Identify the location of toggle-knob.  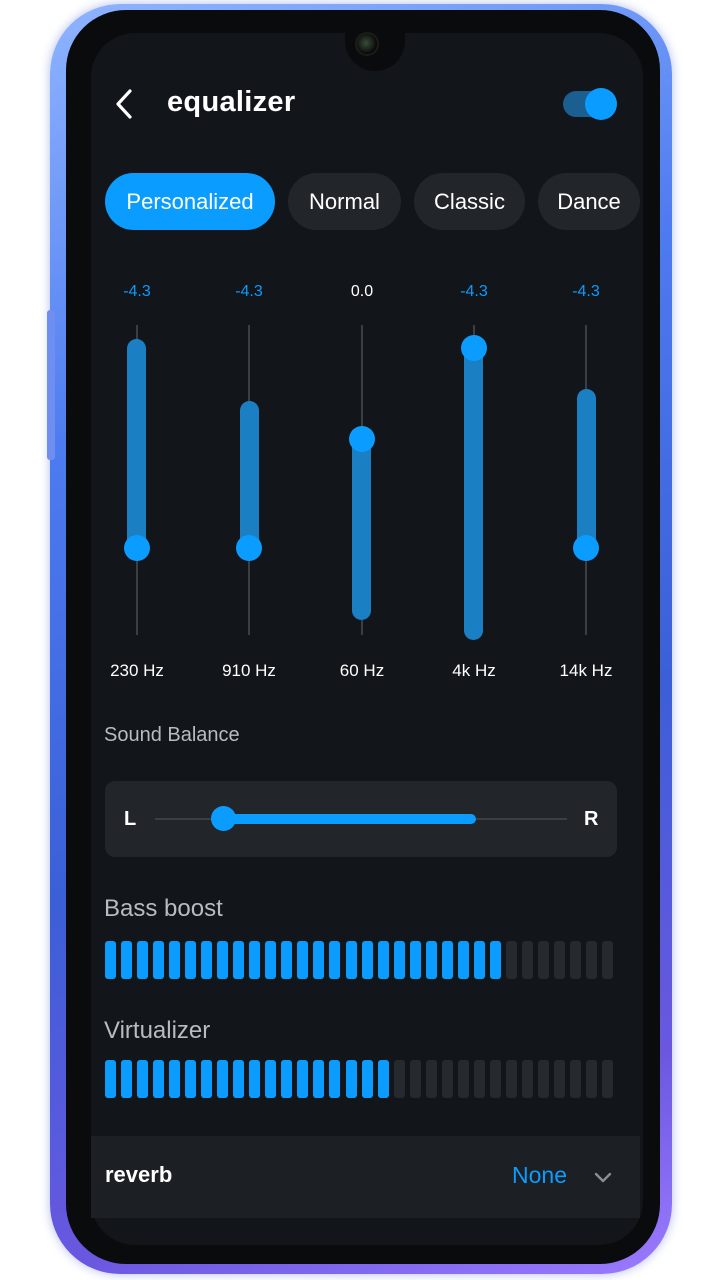
(601, 104).